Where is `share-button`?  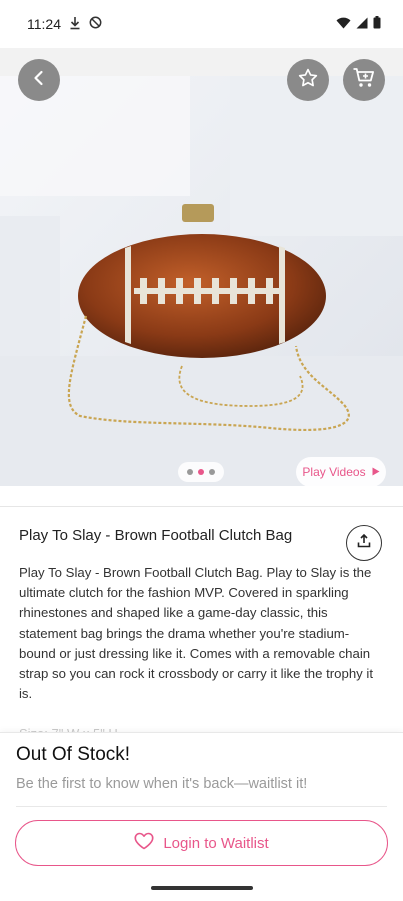
share-button is located at coordinates (364, 543).